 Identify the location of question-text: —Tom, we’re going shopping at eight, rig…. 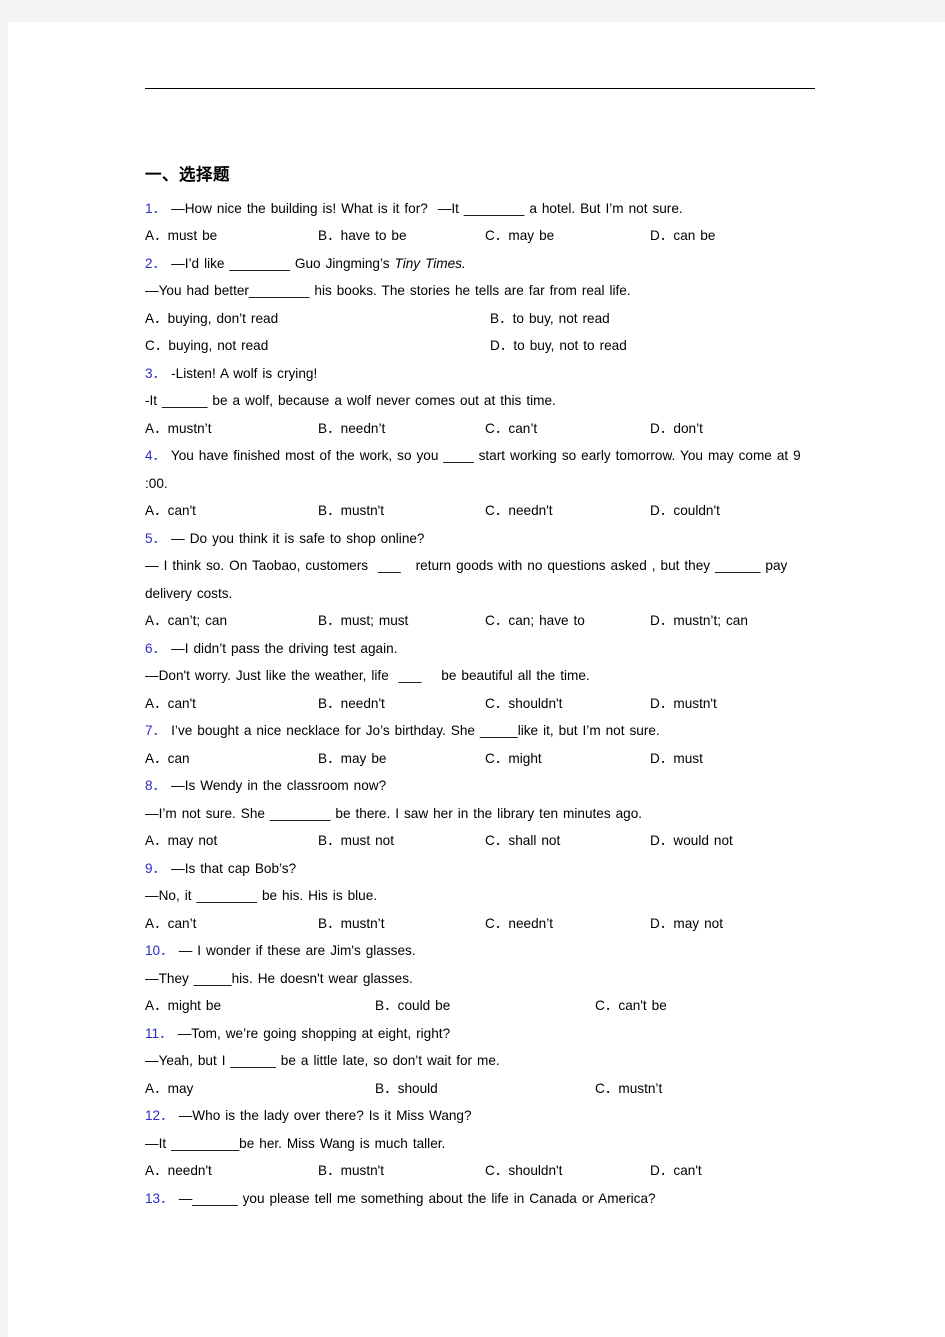
(314, 1033).